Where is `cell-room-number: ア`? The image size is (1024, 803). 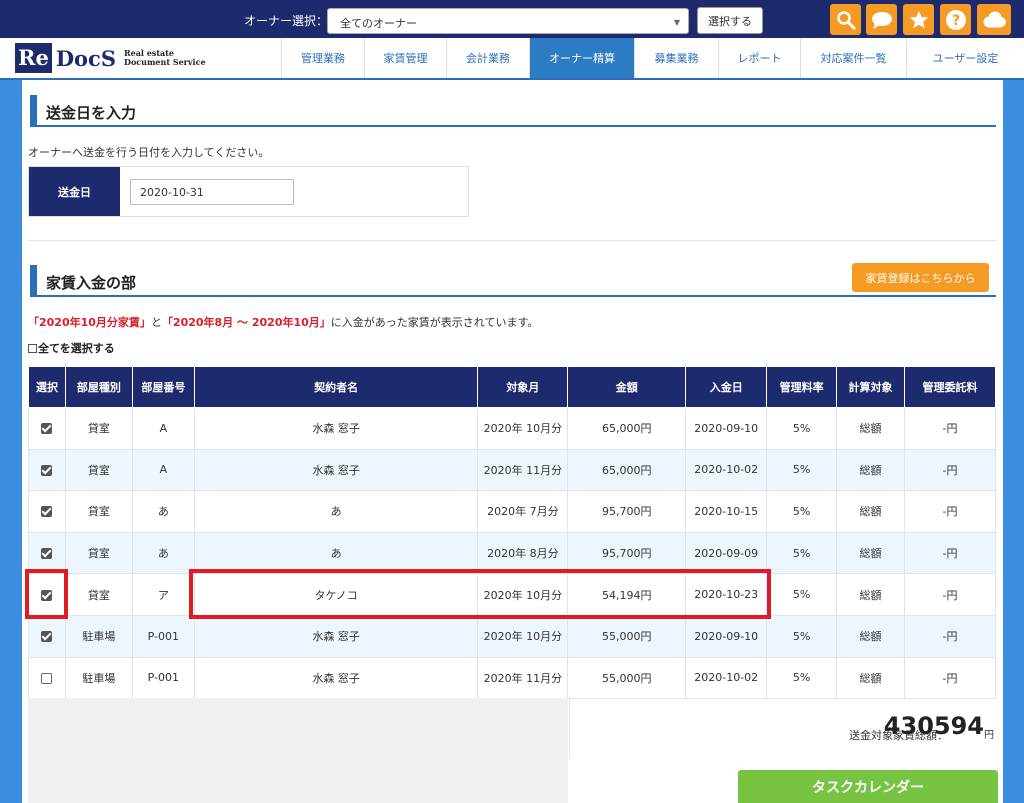 cell-room-number: ア is located at coordinates (163, 594).